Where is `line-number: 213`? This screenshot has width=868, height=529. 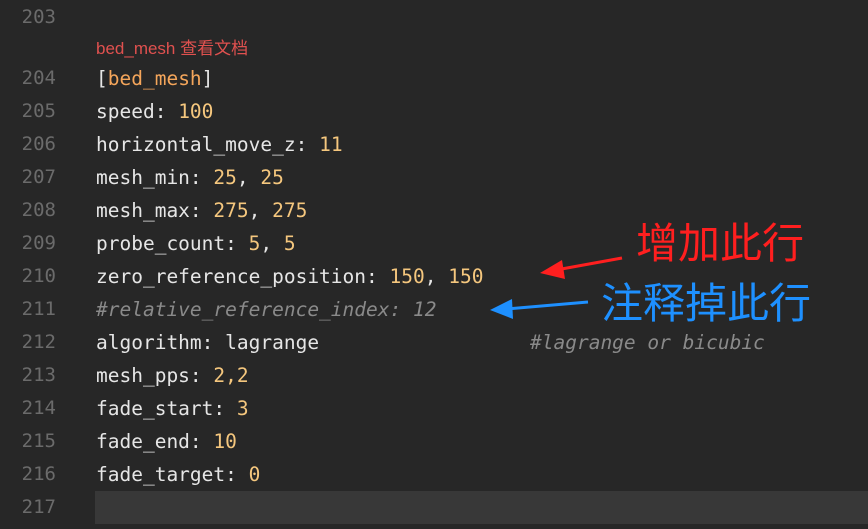
line-number: 213 is located at coordinates (38, 375).